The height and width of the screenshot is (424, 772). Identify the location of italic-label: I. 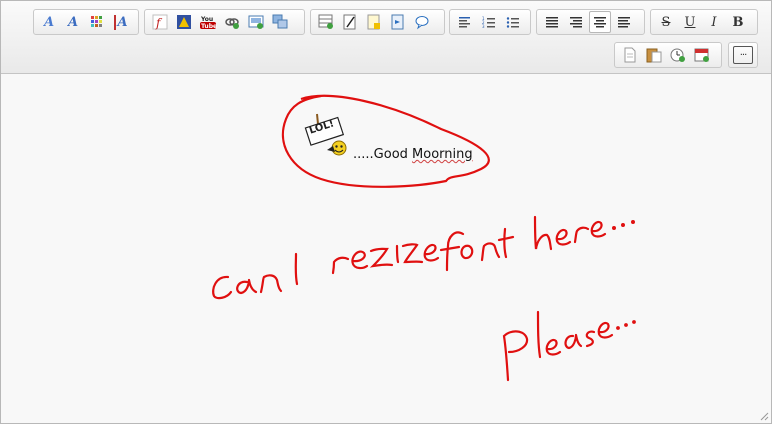
(714, 22).